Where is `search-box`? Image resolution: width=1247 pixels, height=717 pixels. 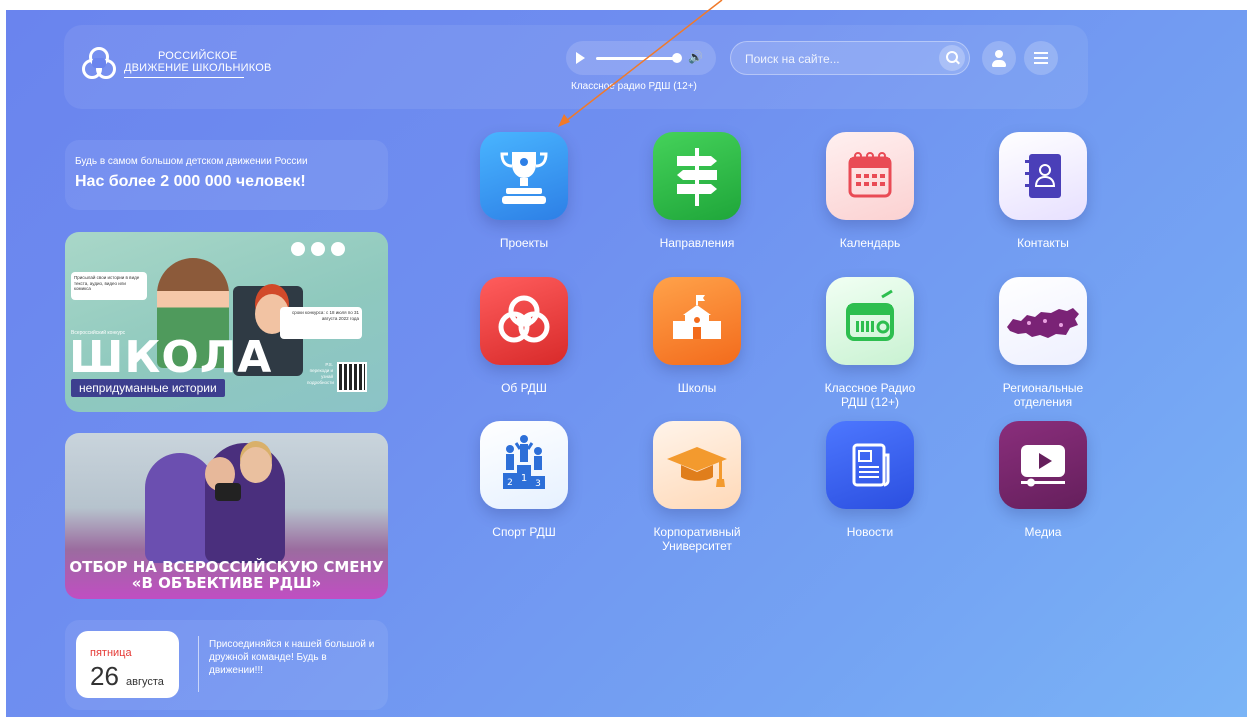
search-box is located at coordinates (850, 58).